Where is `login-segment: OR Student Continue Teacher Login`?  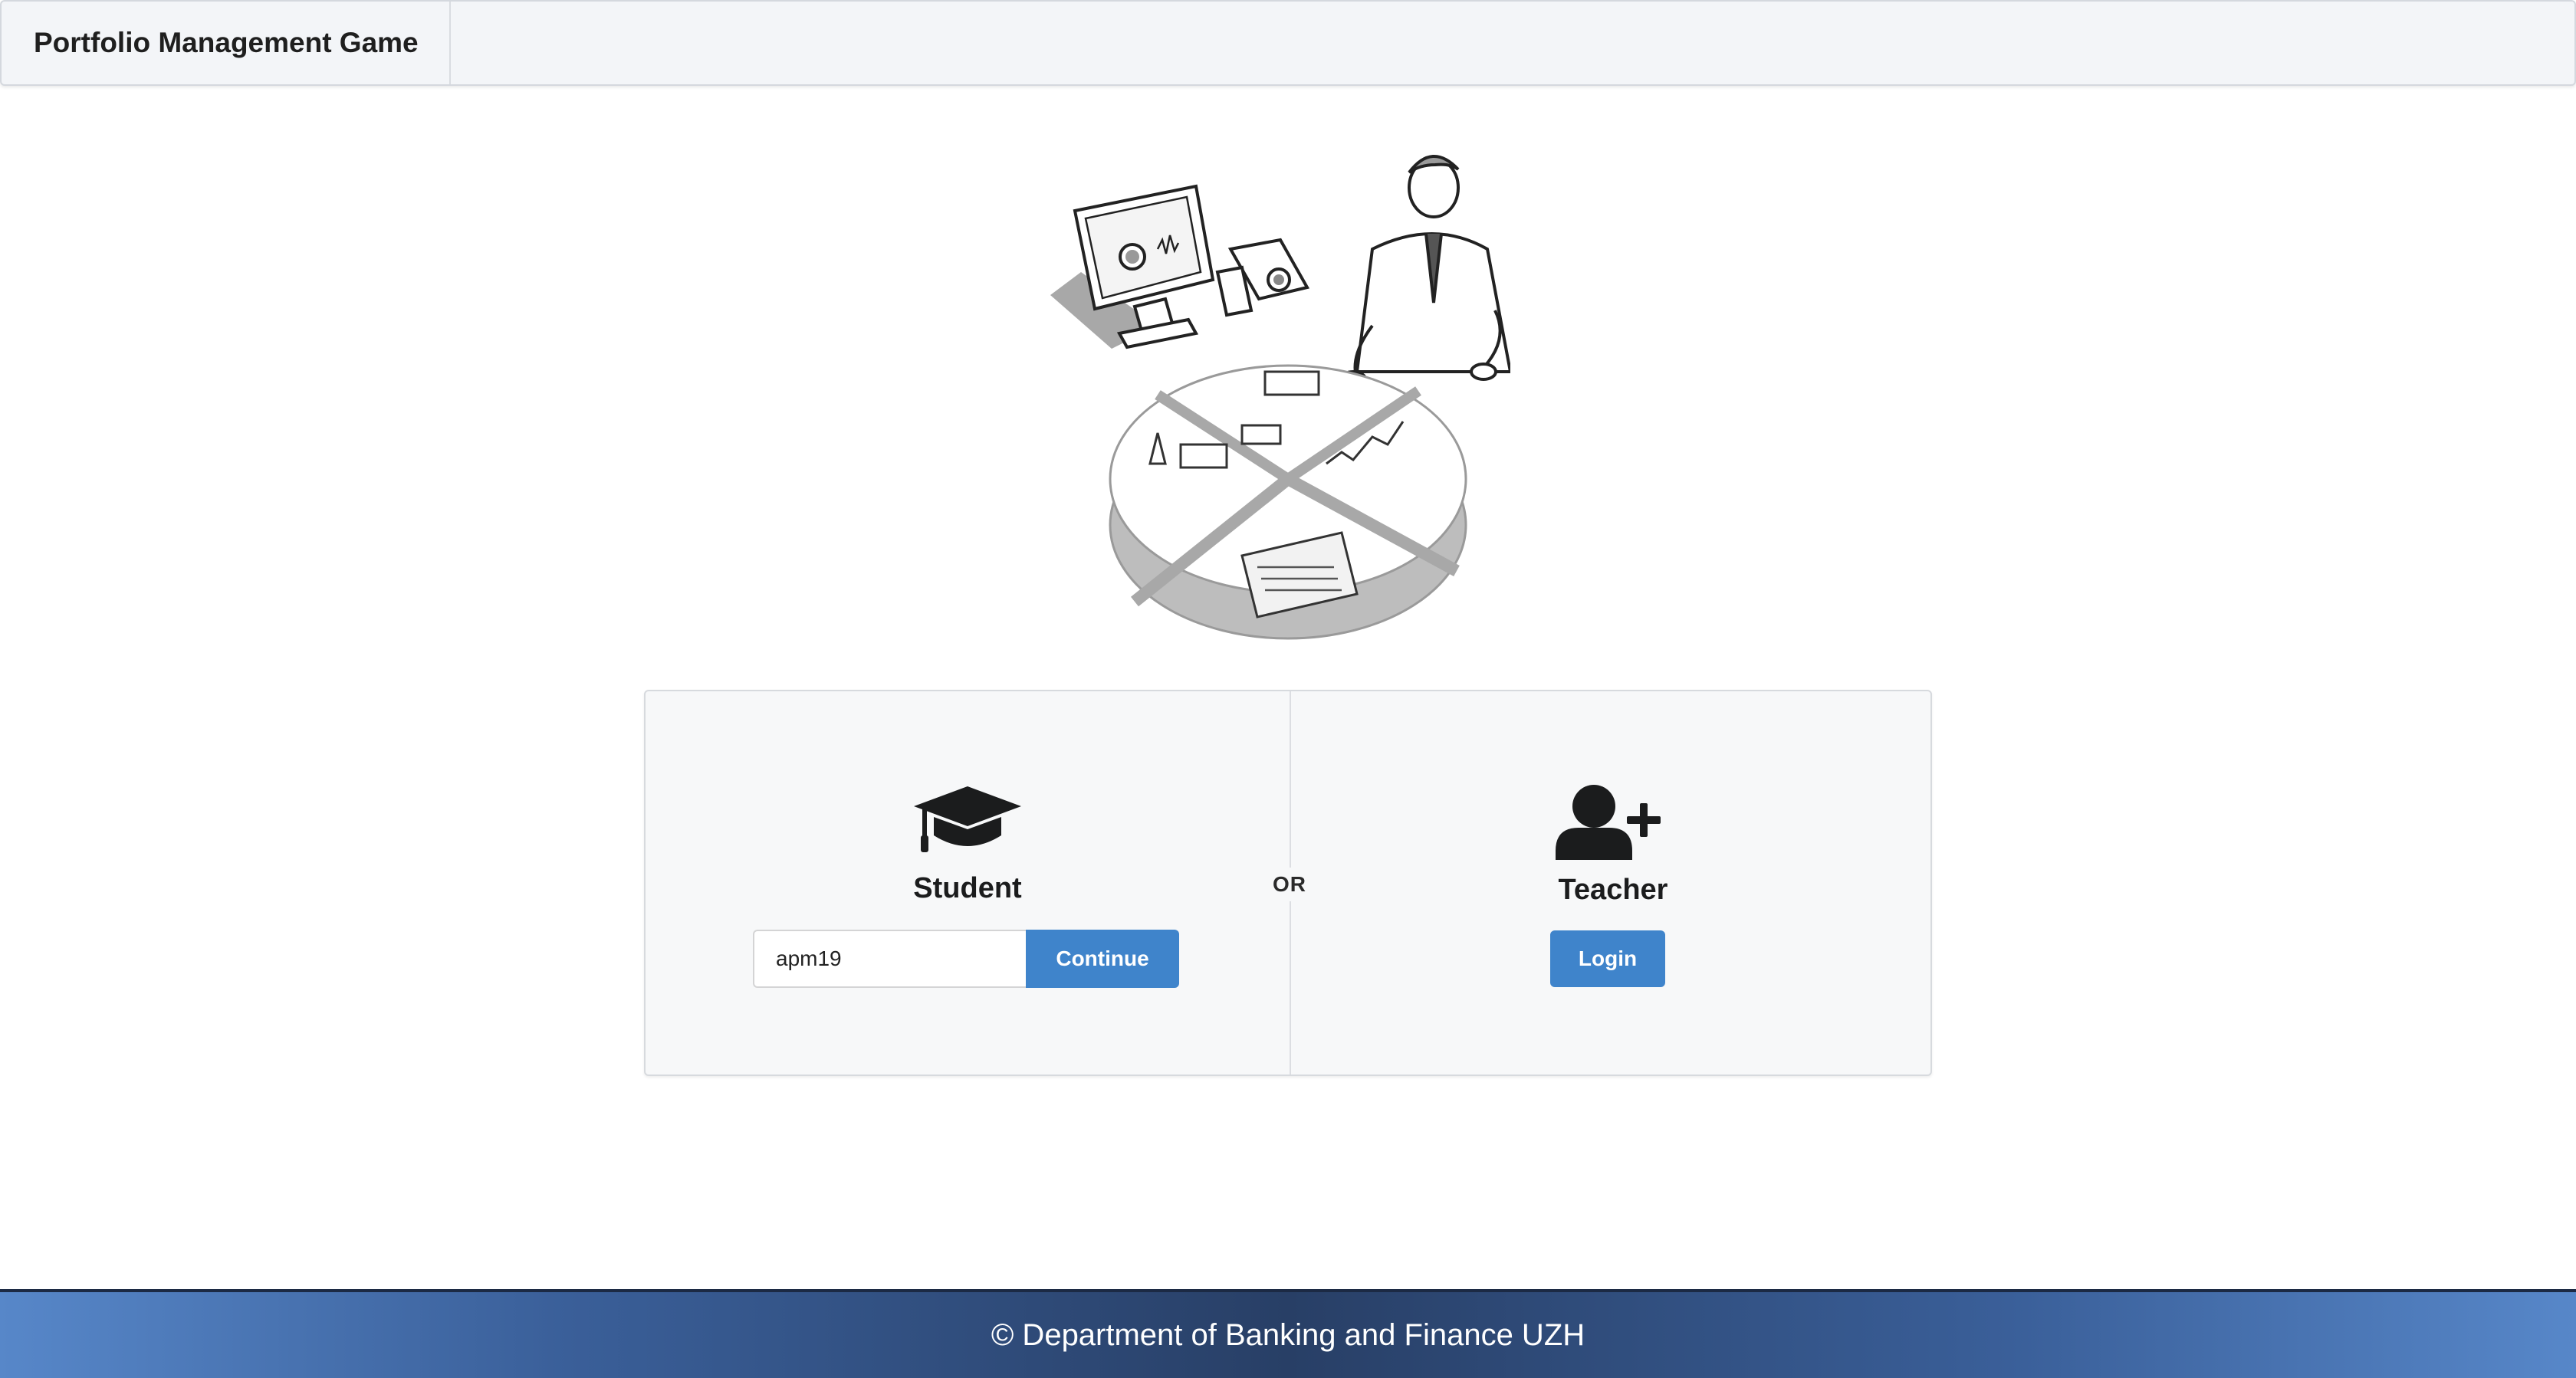
login-segment: OR Student Continue Teacher Login is located at coordinates (1288, 883).